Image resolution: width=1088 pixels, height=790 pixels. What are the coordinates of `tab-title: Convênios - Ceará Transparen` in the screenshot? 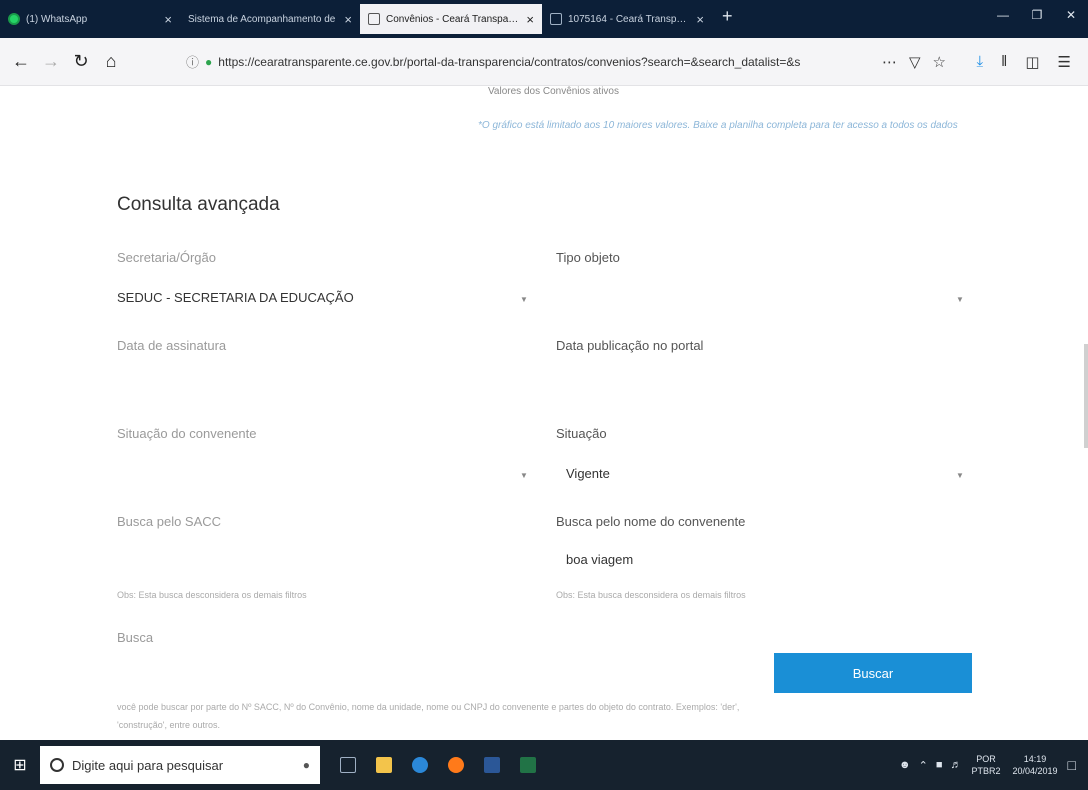 It's located at (453, 19).